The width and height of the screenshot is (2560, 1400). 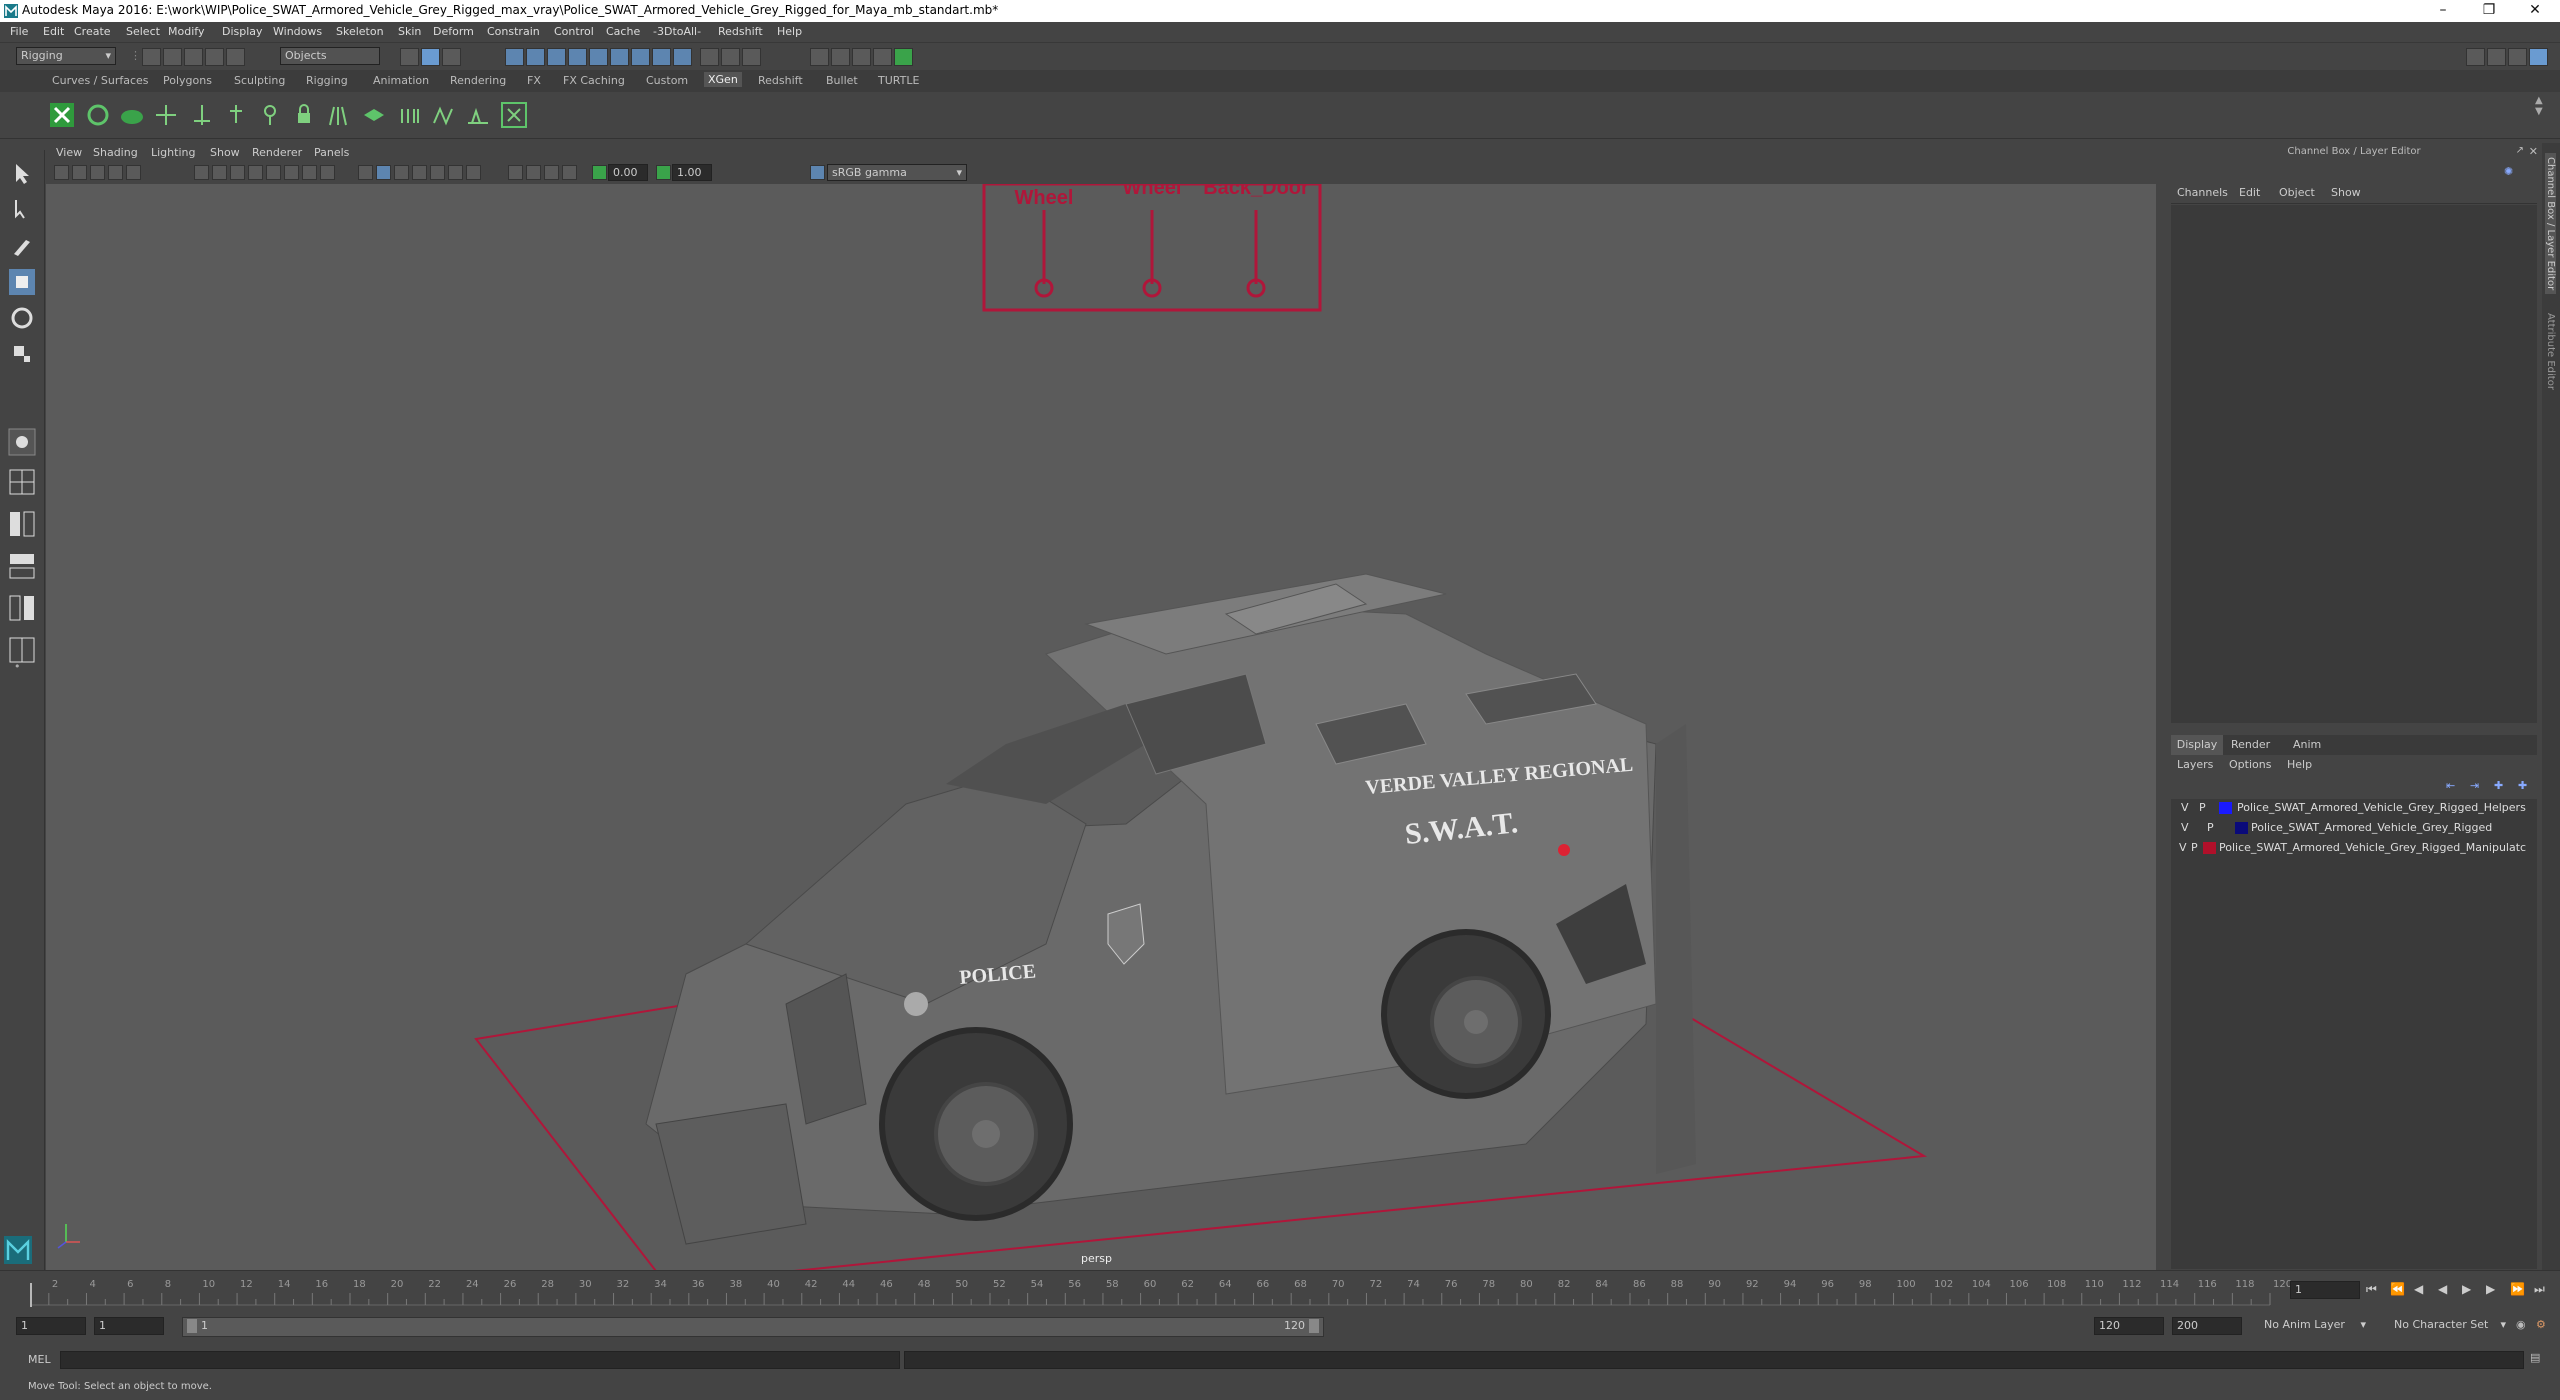 I want to click on select-object-icon, so click(x=430, y=57).